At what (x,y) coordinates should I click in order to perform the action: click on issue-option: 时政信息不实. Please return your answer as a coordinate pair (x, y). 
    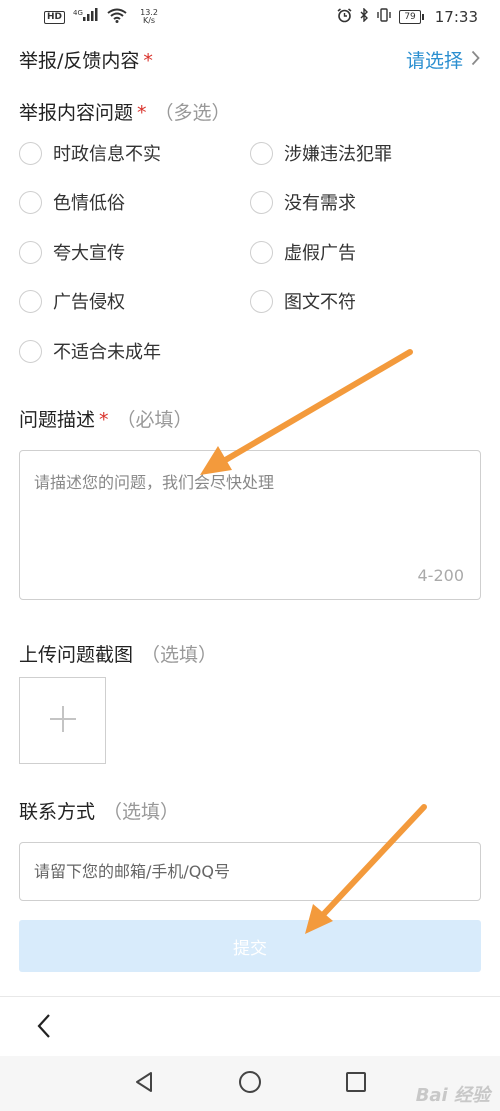
    Looking at the image, I should click on (90, 153).